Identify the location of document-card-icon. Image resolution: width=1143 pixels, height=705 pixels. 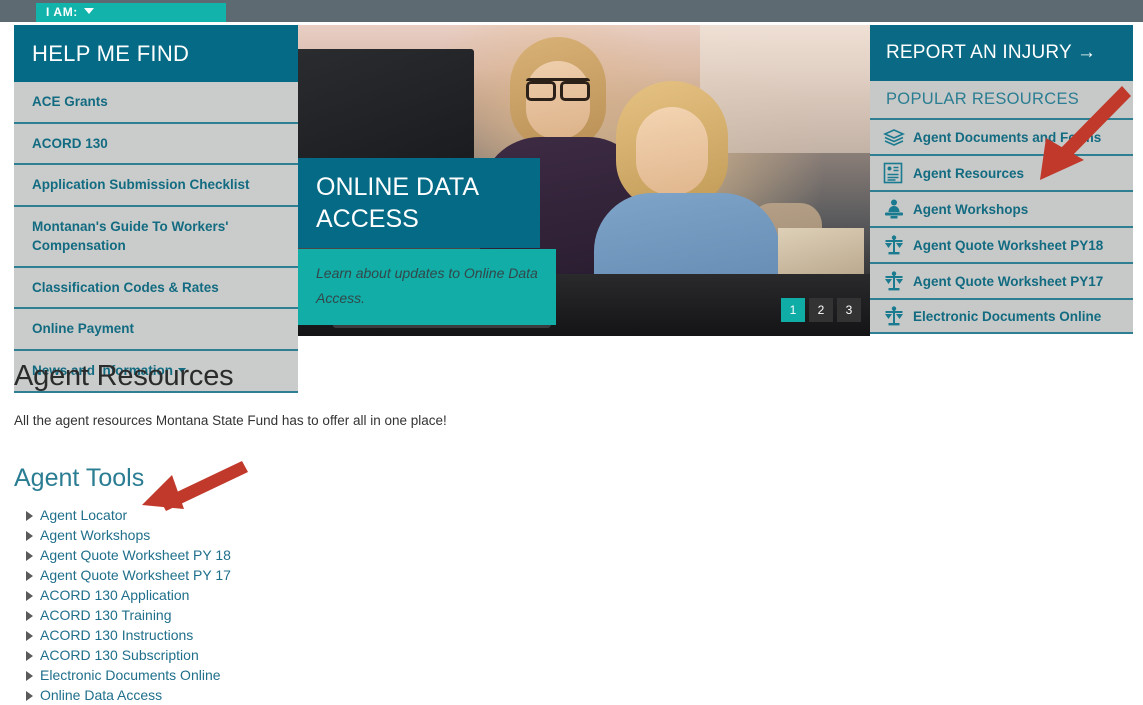
(898, 173).